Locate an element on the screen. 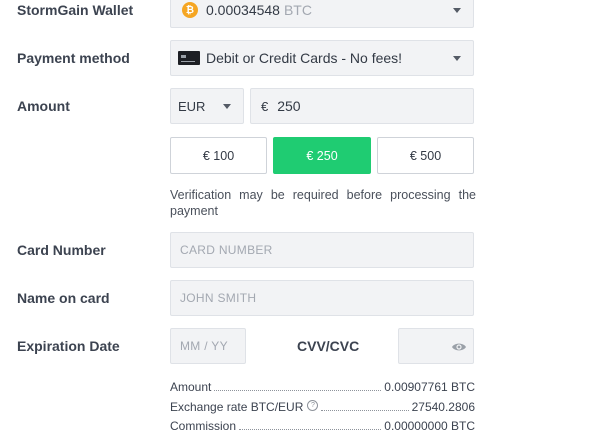  amount-input: € 250 is located at coordinates (362, 106).